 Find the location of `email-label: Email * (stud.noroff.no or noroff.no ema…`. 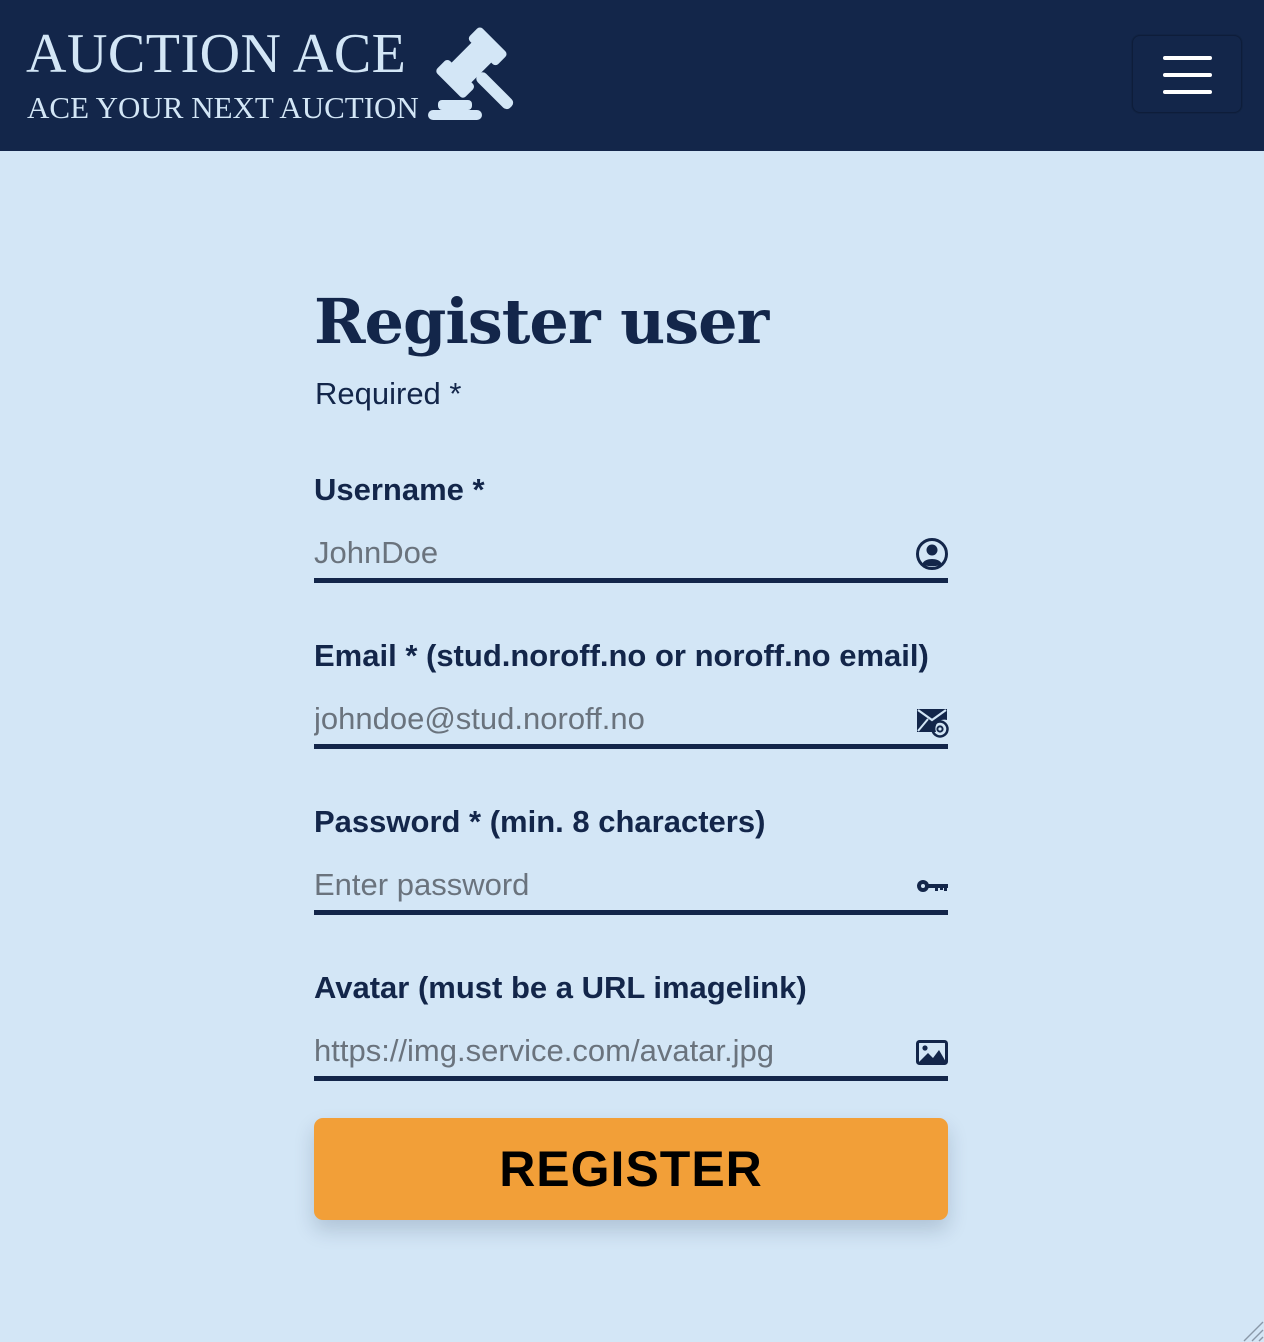

email-label: Email * (stud.noroff.no or noroff.no ema… is located at coordinates (621, 655).